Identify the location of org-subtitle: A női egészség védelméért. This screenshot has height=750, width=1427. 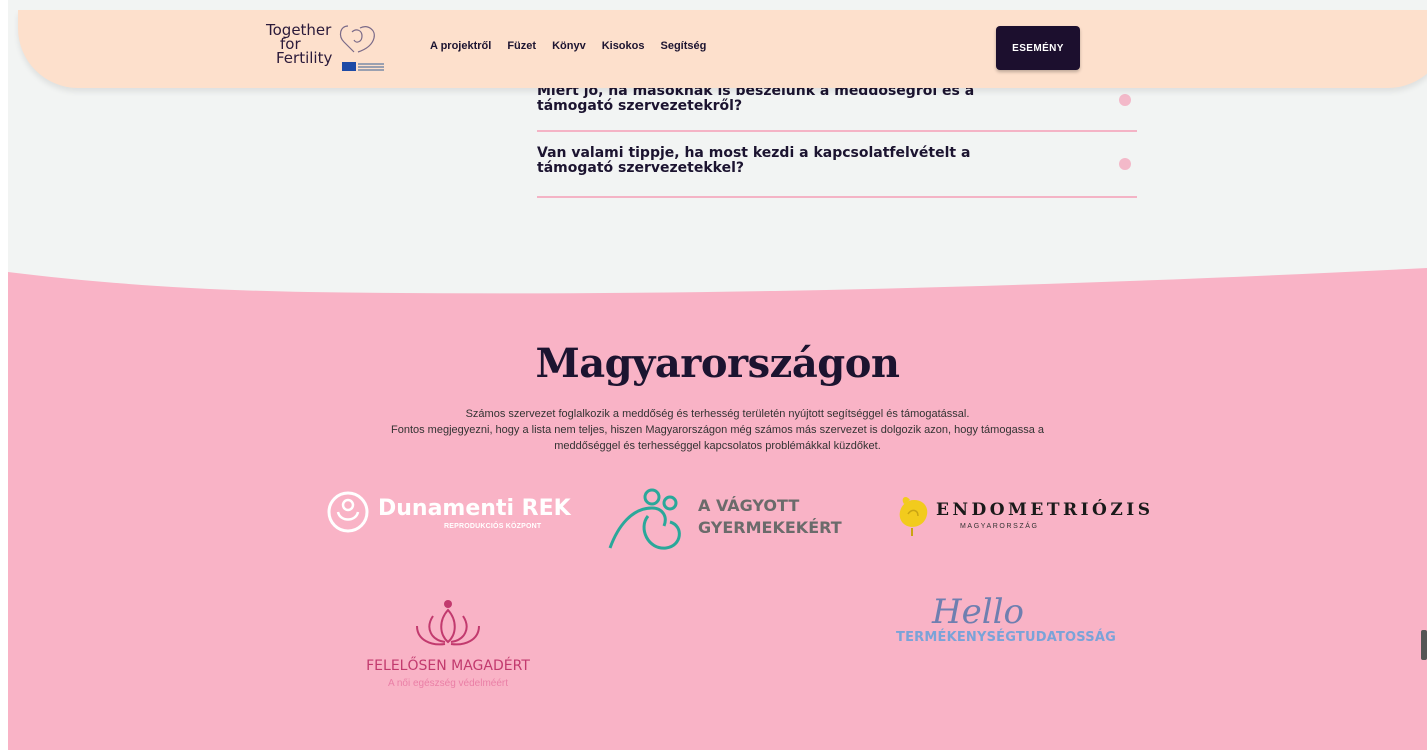
(448, 683).